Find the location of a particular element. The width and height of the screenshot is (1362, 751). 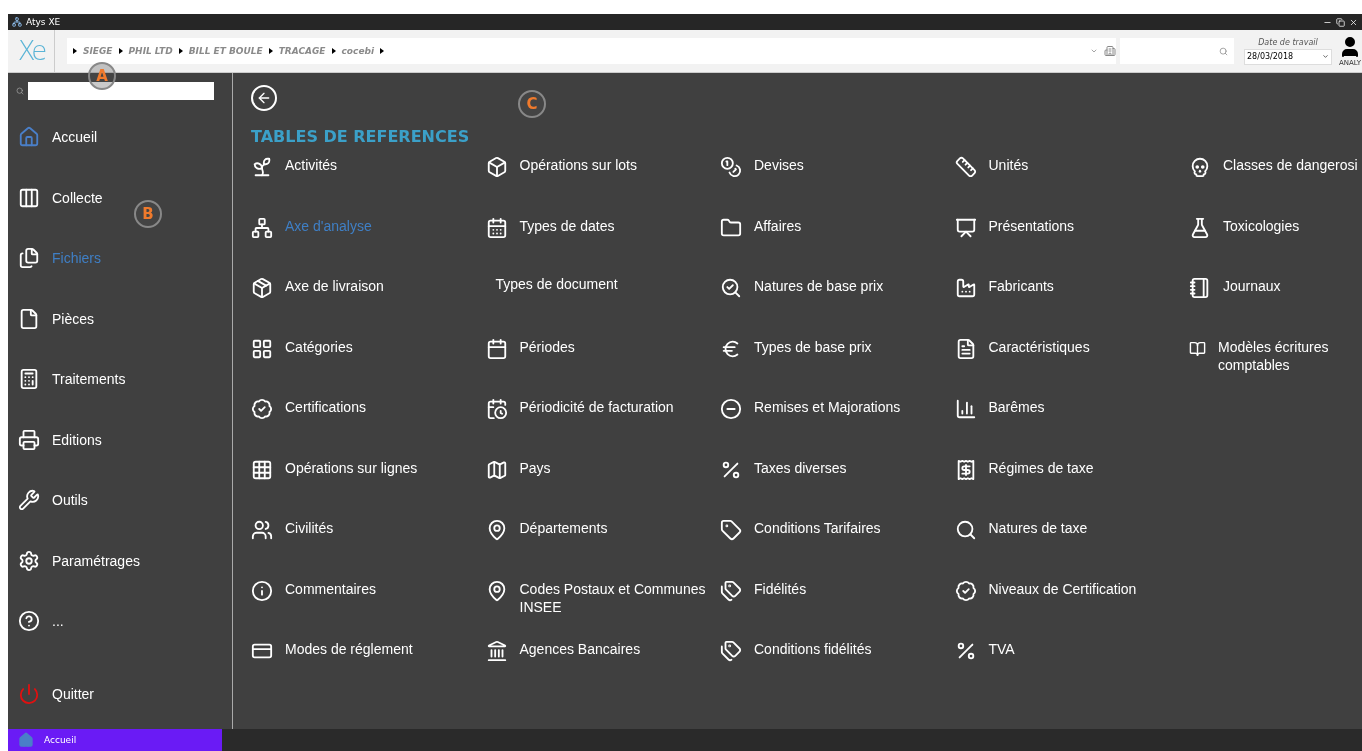

reference-table-link: Types de document is located at coordinates (556, 284).